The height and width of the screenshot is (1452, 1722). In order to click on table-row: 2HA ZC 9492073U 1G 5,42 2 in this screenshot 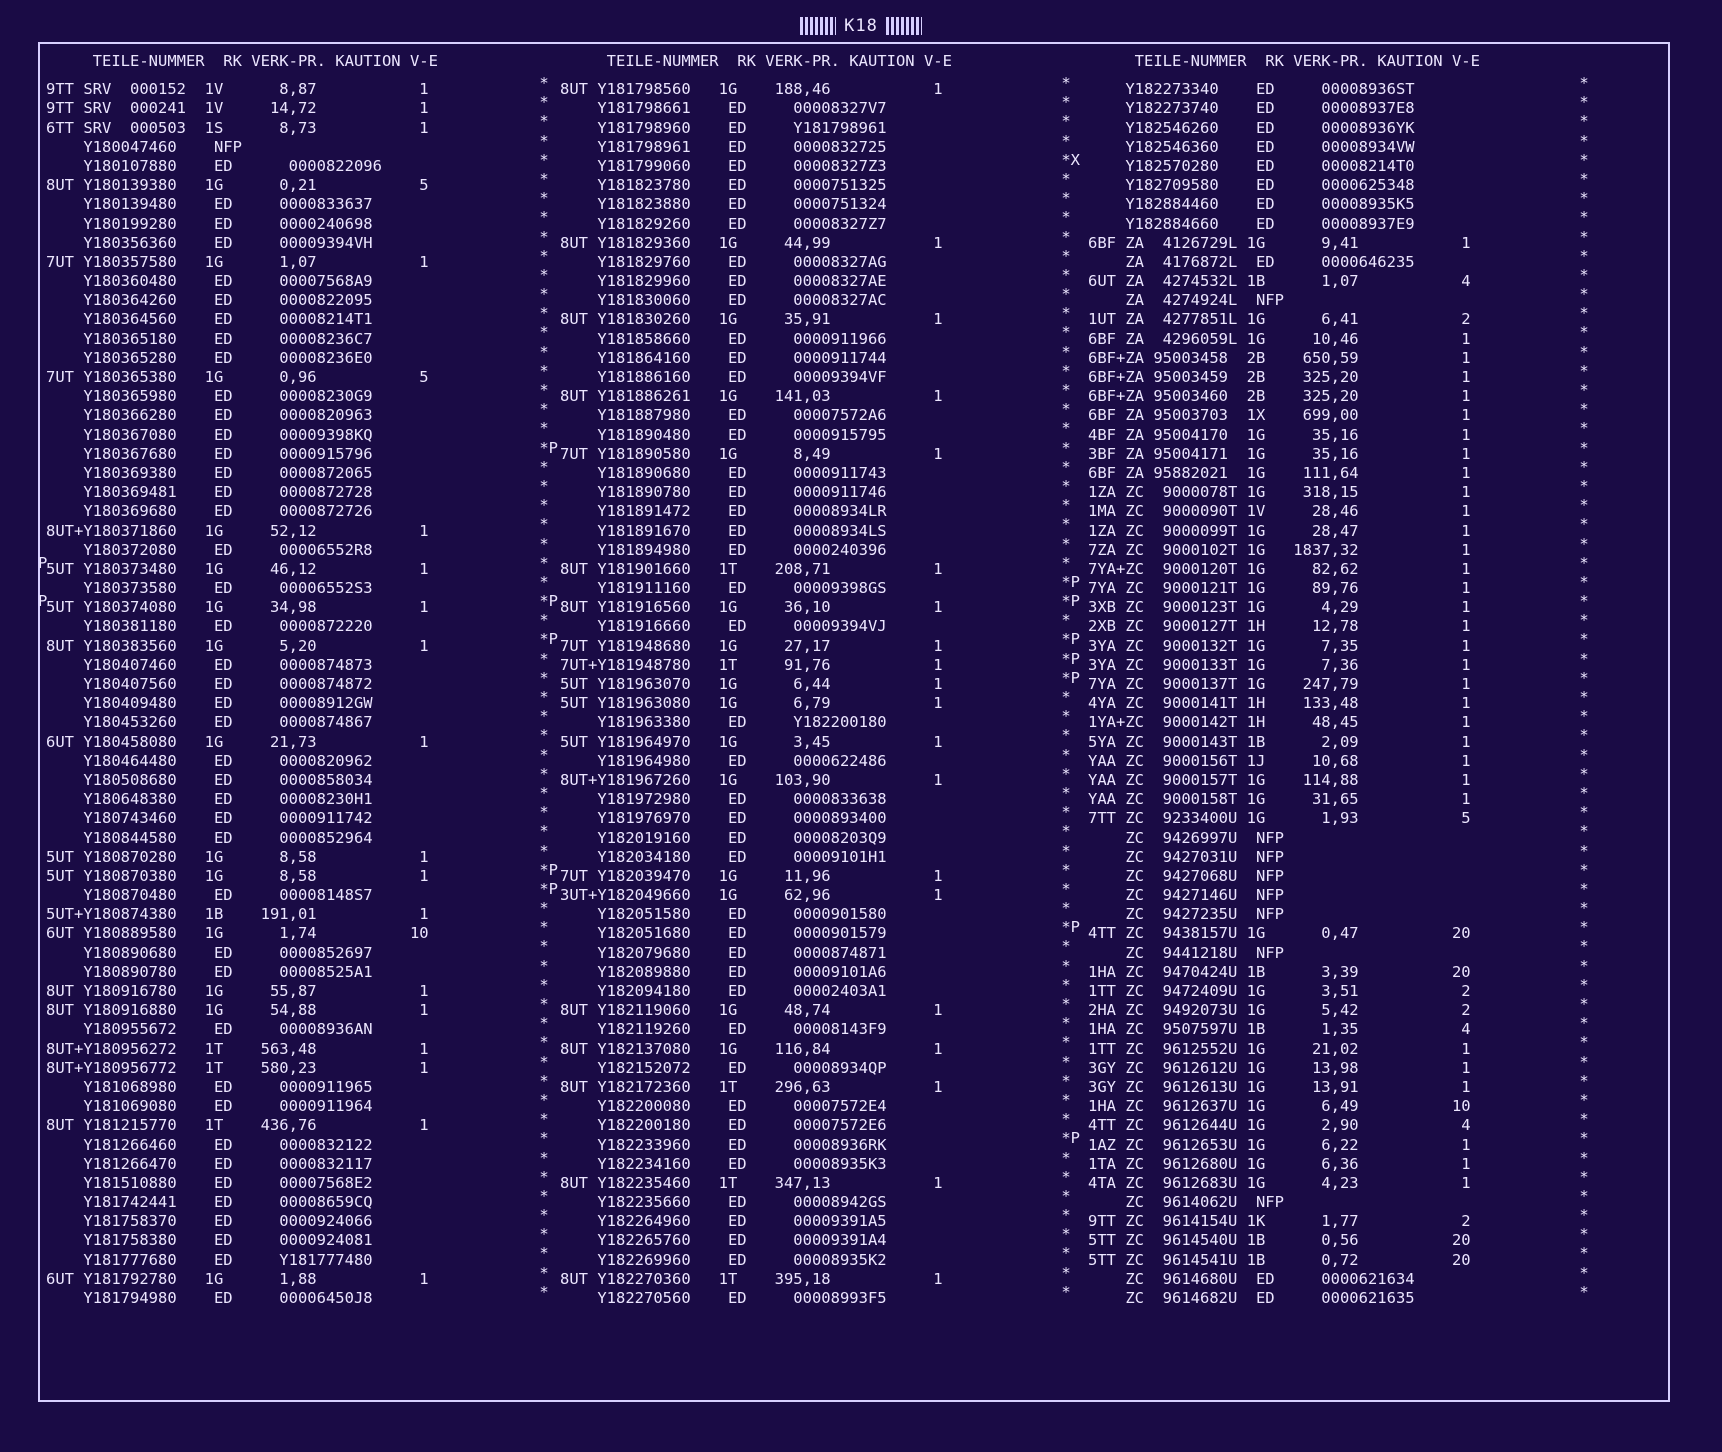, I will do `click(1279, 1010)`.